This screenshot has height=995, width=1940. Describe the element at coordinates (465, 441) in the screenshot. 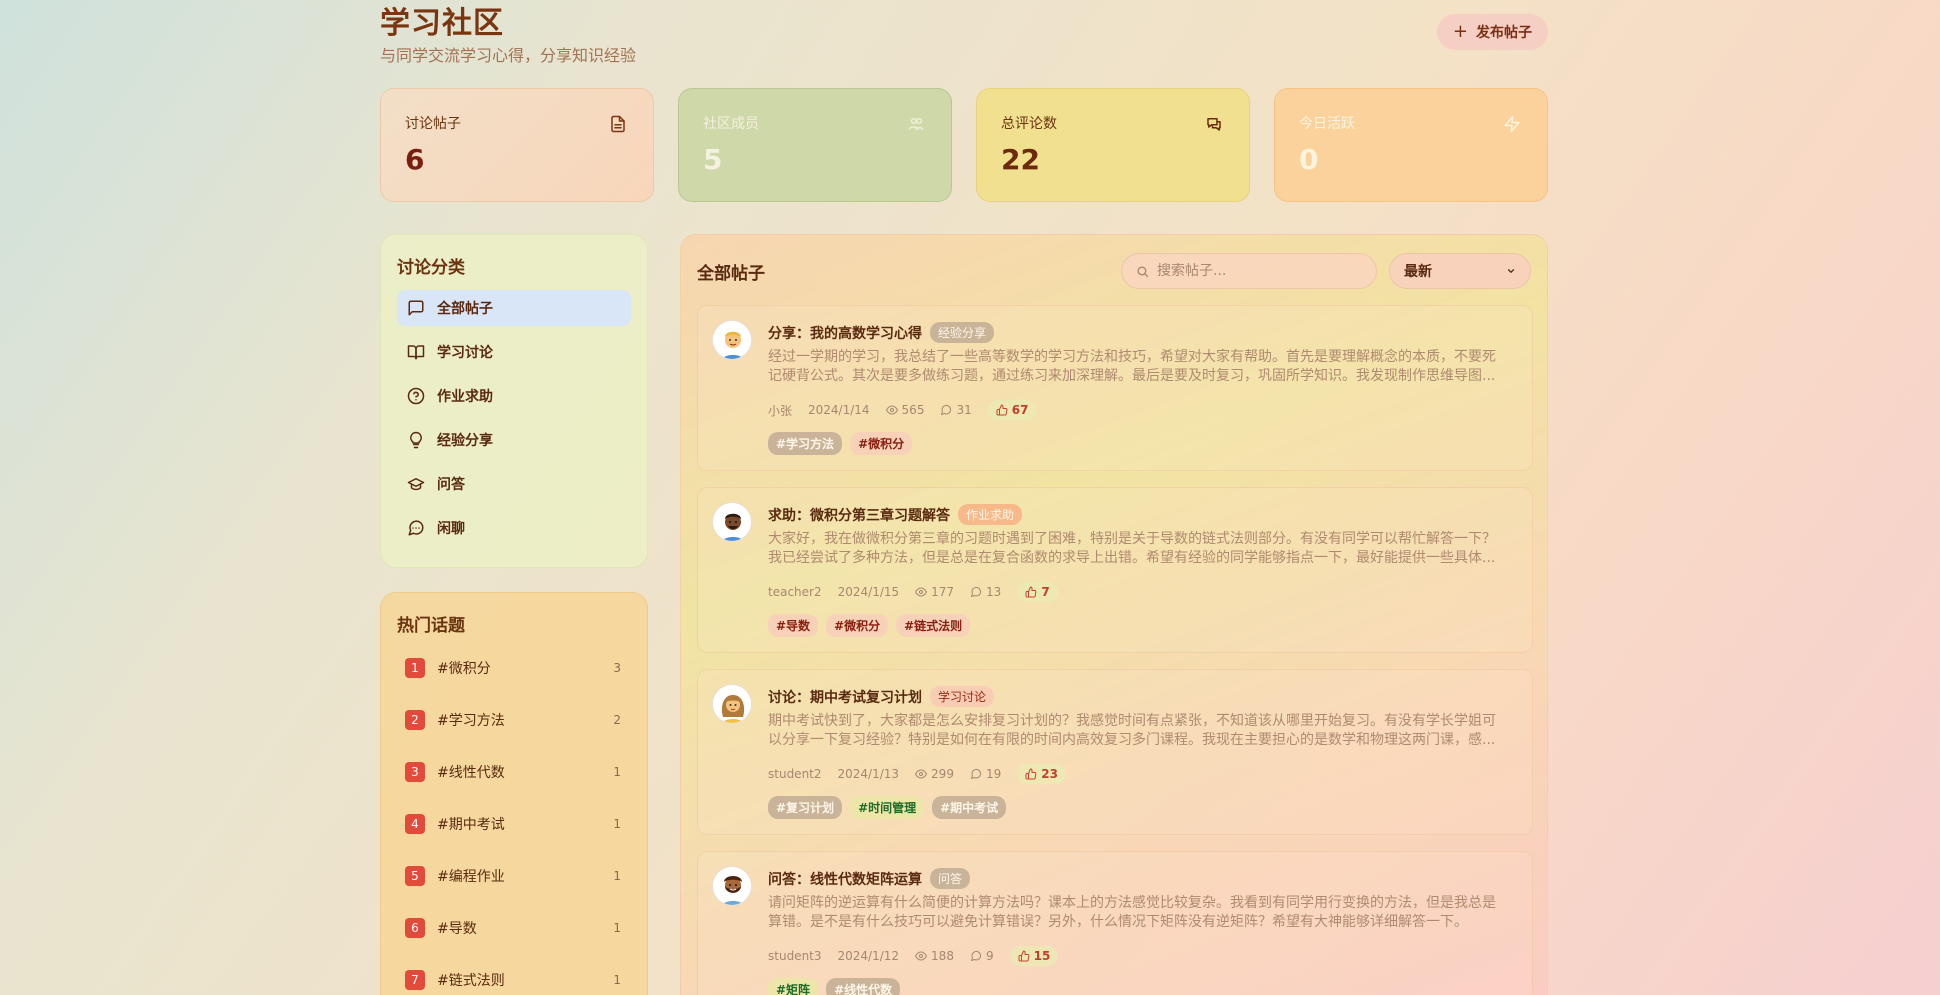

I see `category-label: 经验分享` at that location.